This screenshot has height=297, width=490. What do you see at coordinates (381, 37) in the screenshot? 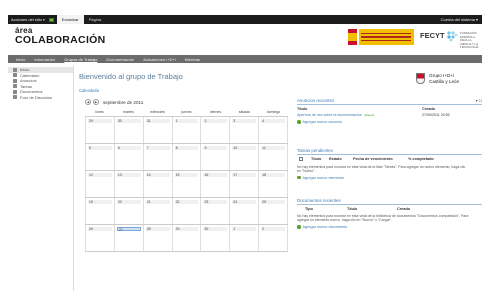
I see `ministerio-logo` at bounding box center [381, 37].